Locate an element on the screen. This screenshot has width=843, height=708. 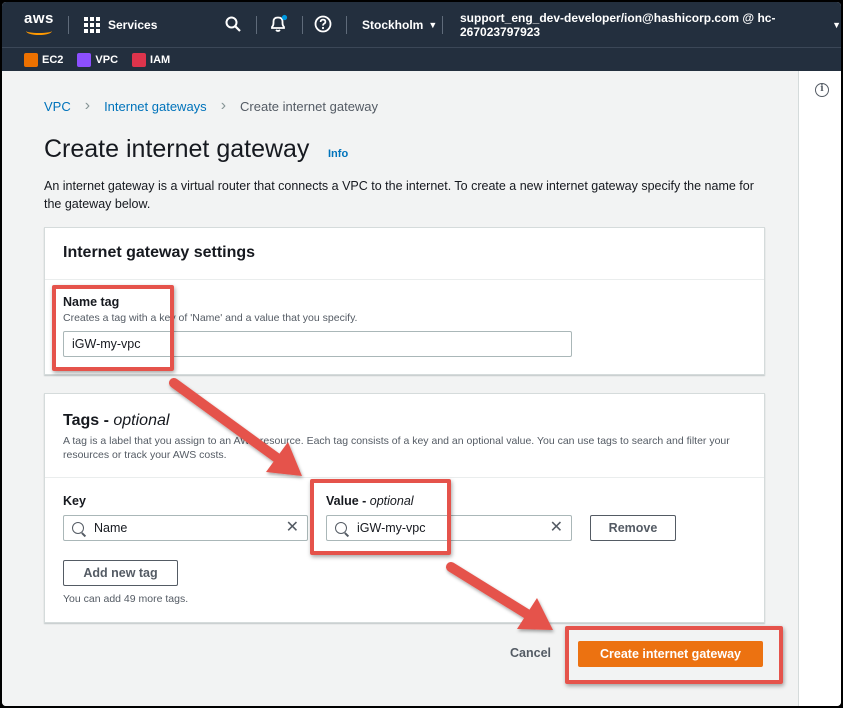
name-tag-label: Name tag is located at coordinates (91, 302).